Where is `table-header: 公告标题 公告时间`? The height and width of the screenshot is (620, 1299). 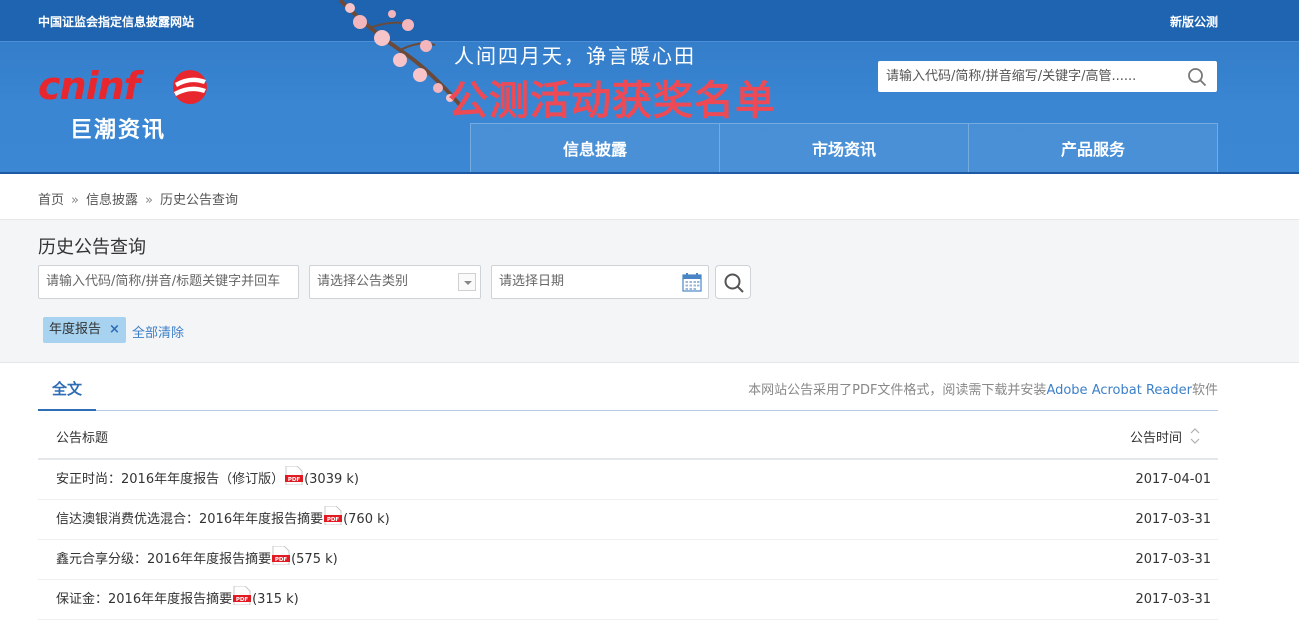 table-header: 公告标题 公告时间 is located at coordinates (628, 436).